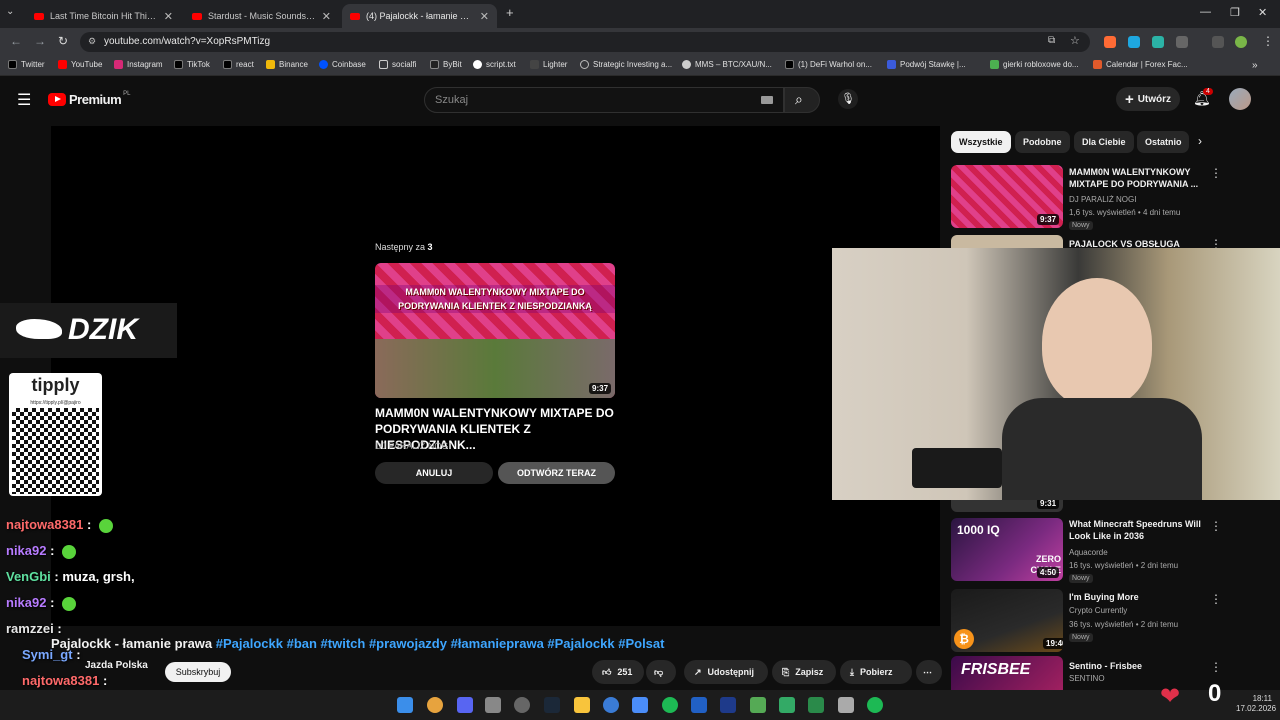 The height and width of the screenshot is (720, 1280). Describe the element at coordinates (661, 672) in the screenshot. I see `dislike-button: 👎︎` at that location.